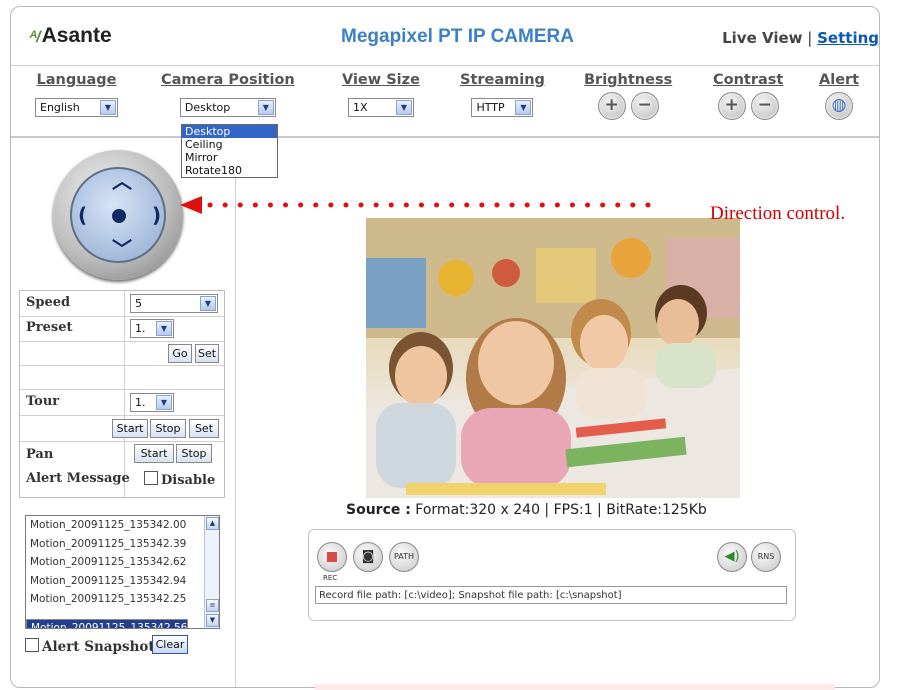 Image resolution: width=900 pixels, height=690 pixels. What do you see at coordinates (154, 453) in the screenshot?
I see `pan-start-button: Start` at bounding box center [154, 453].